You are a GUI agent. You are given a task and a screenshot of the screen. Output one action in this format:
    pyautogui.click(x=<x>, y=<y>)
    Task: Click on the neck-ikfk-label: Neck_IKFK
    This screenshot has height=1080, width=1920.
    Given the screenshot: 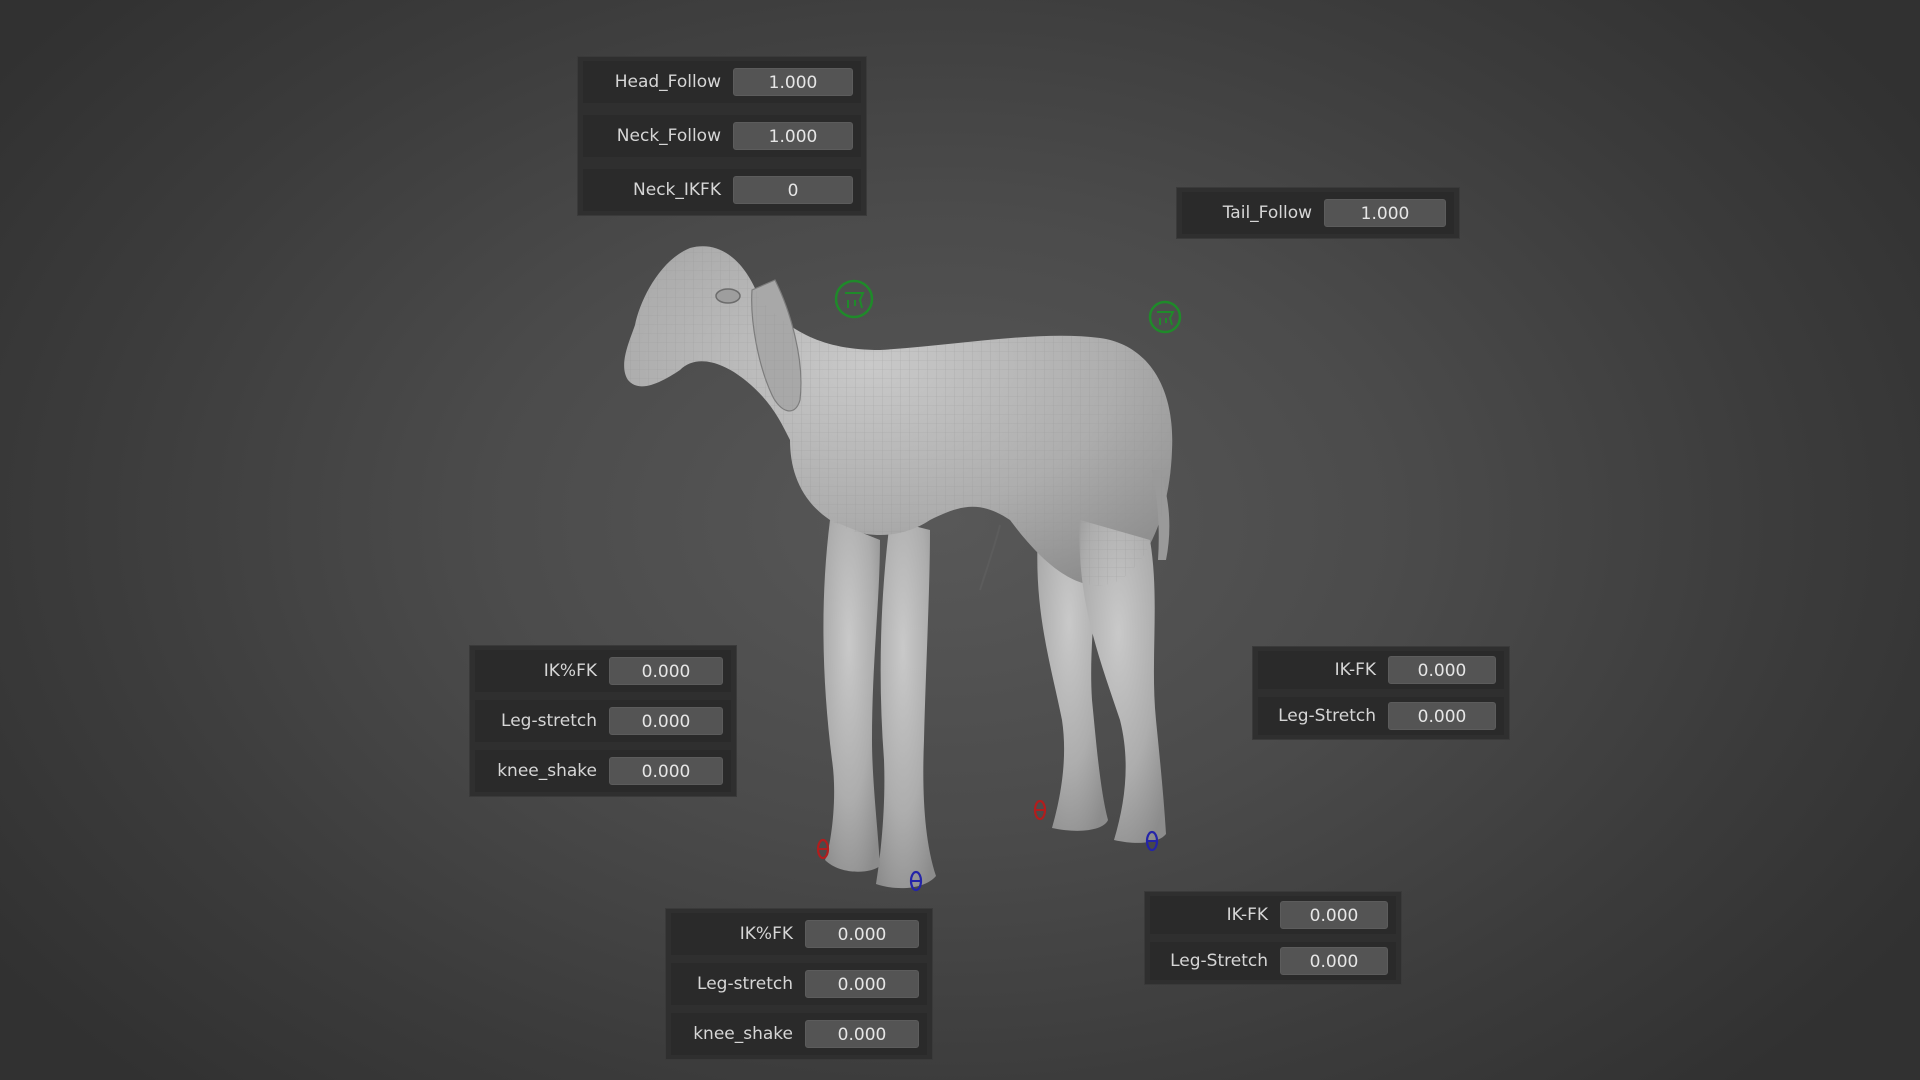 What is the action you would take?
    pyautogui.click(x=677, y=190)
    